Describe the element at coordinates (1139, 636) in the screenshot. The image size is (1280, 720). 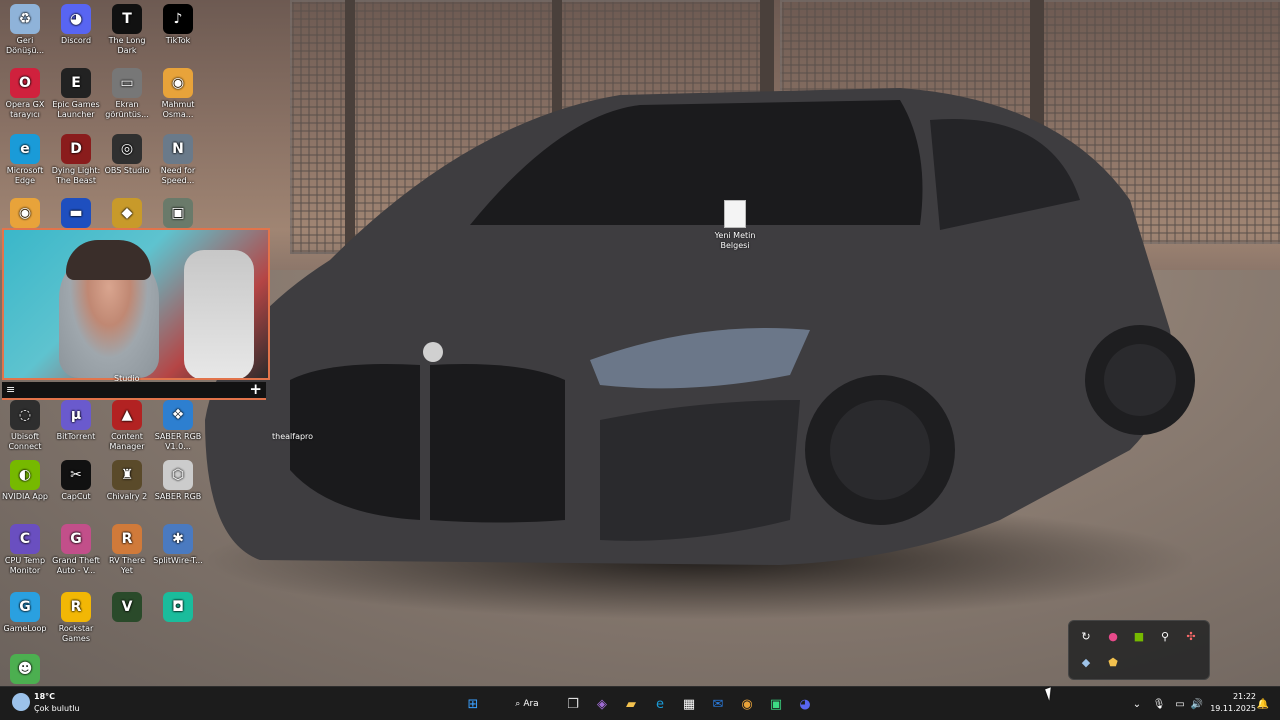
I see `nvidia-tray-icon: ■` at that location.